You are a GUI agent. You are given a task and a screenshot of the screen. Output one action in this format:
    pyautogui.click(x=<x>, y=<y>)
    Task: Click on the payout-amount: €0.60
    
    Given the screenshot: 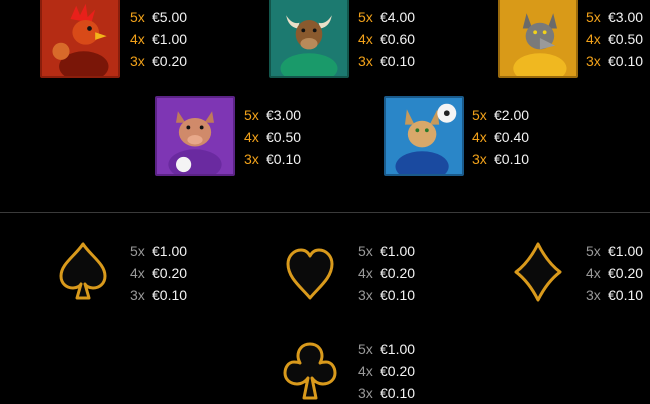 What is the action you would take?
    pyautogui.click(x=398, y=39)
    